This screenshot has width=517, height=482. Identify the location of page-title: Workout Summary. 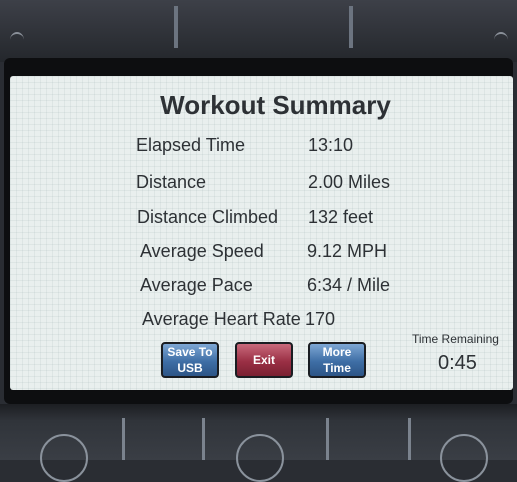
(275, 105).